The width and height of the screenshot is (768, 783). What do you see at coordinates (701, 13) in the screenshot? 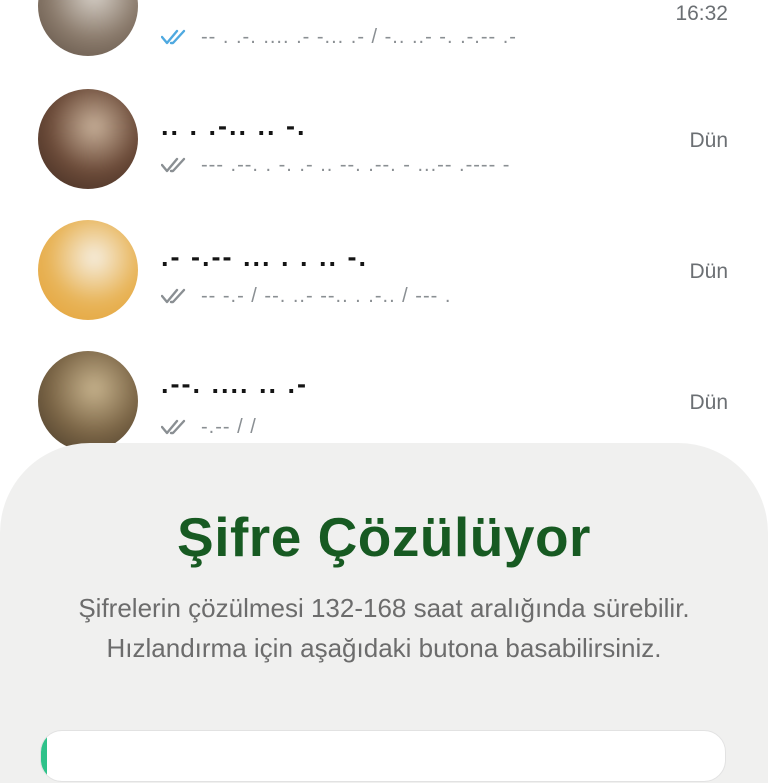
I see `chat-time: 16:32` at bounding box center [701, 13].